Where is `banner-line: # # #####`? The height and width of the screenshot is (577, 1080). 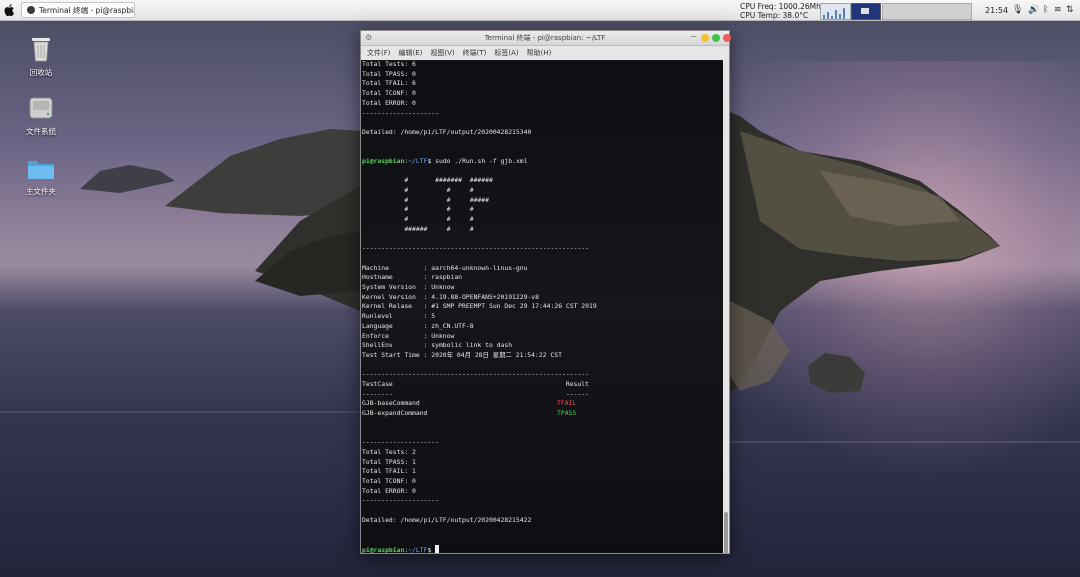 banner-line: # # ##### is located at coordinates (425, 199).